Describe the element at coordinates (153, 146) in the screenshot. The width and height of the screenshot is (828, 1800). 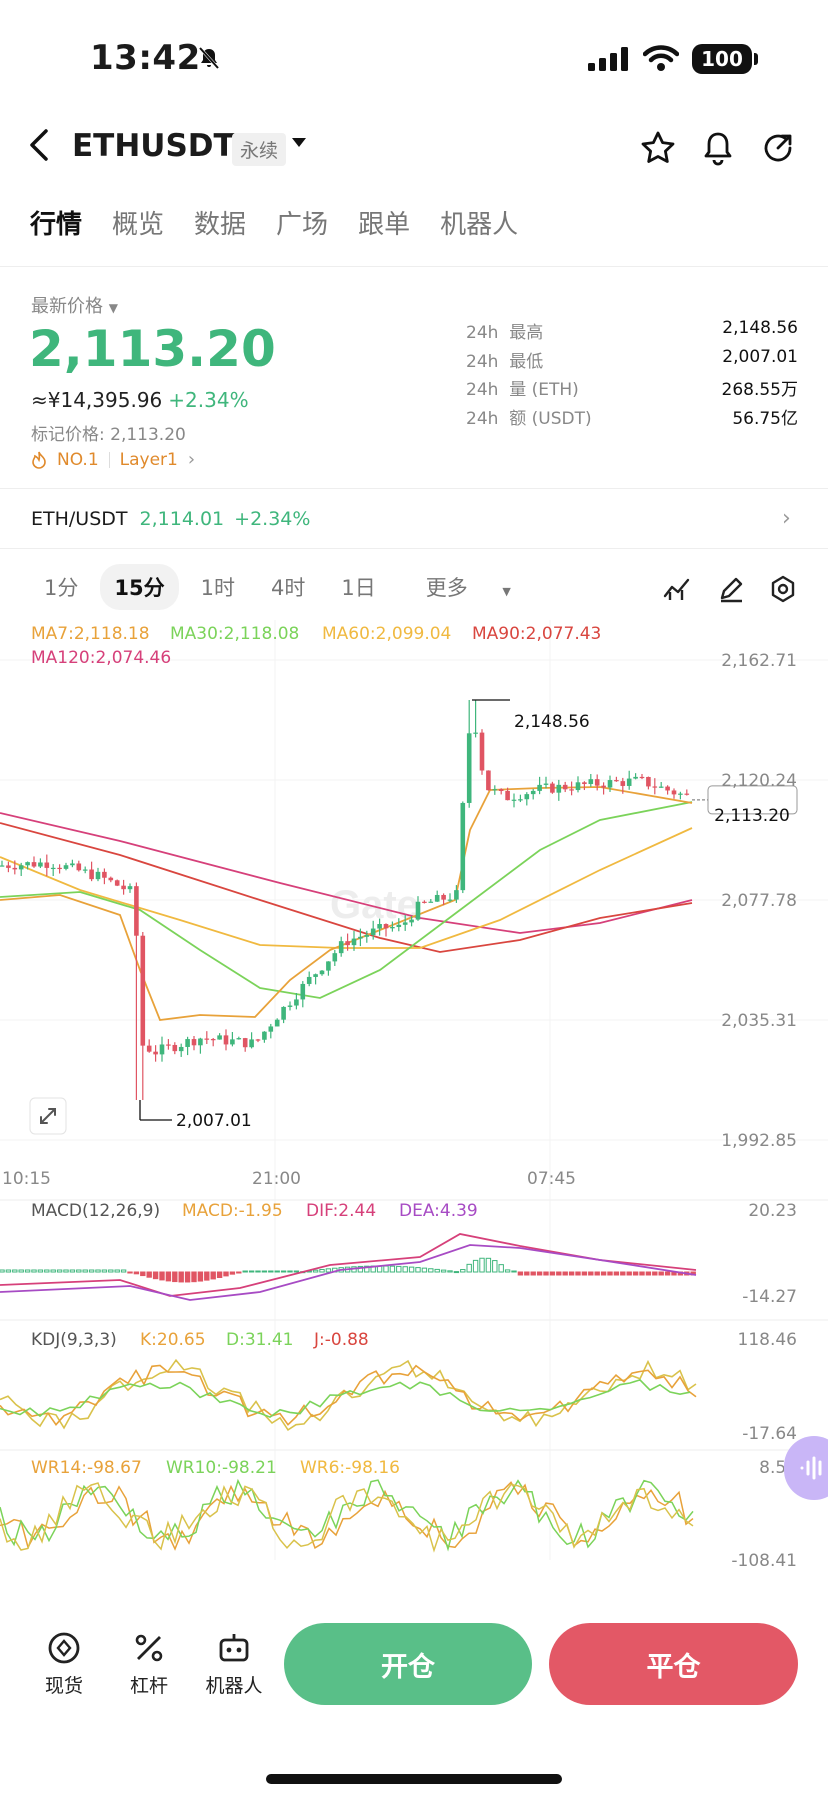
I see `pair-title: ETHUSDT` at that location.